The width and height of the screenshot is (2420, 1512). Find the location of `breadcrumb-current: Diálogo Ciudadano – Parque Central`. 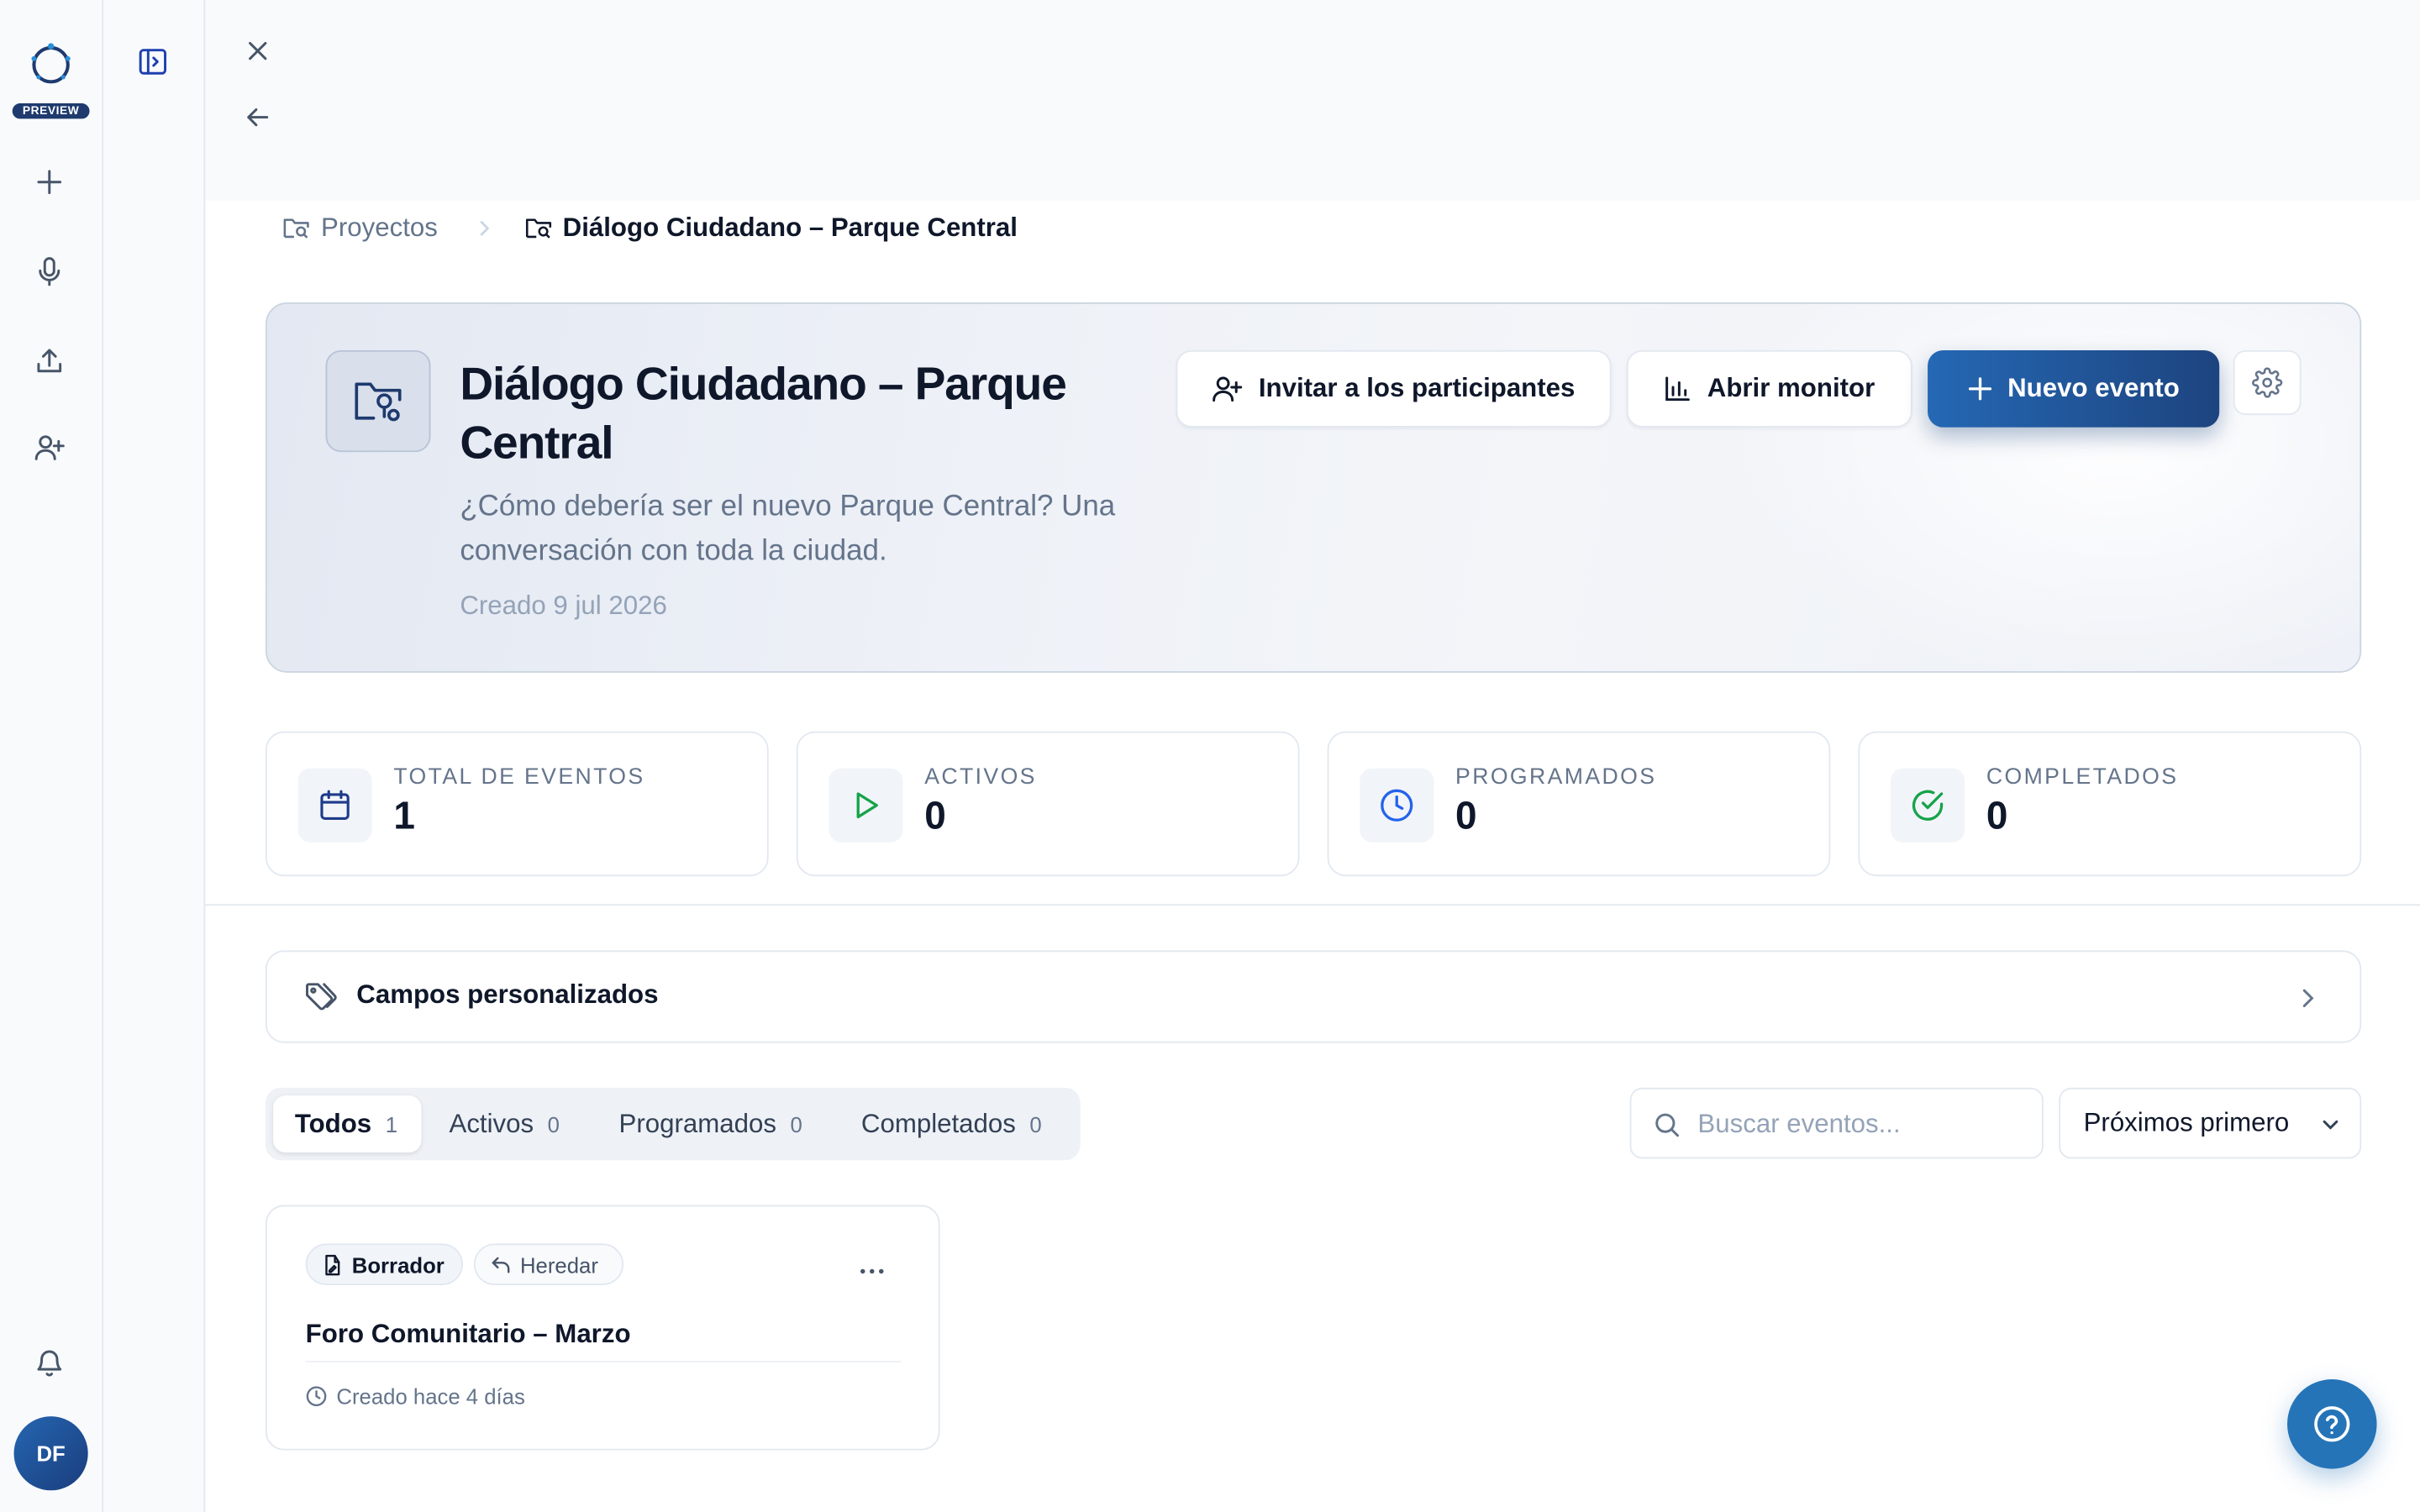

breadcrumb-current: Diálogo Ciudadano – Parque Central is located at coordinates (771, 228).